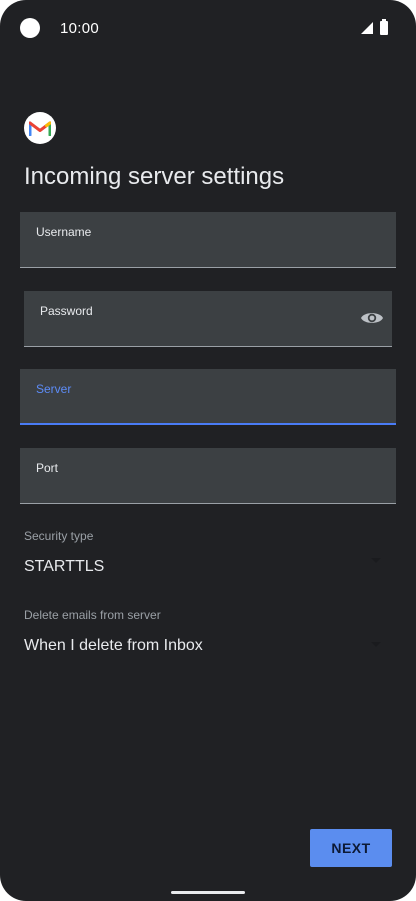  Describe the element at coordinates (40, 128) in the screenshot. I see `gmail-logo-icon` at that location.